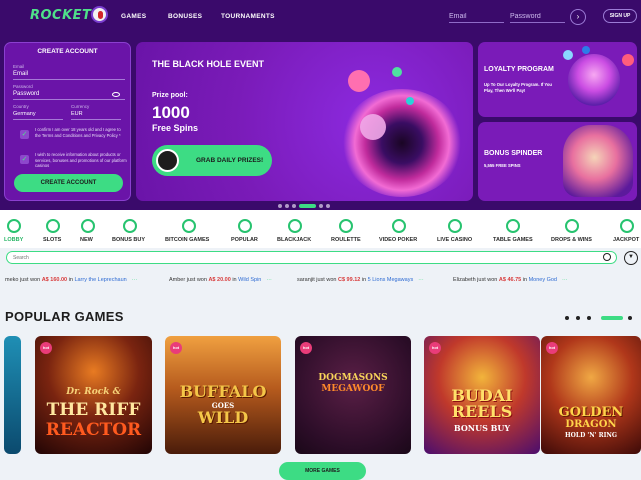 This screenshot has width=641, height=480. What do you see at coordinates (626, 240) in the screenshot?
I see `category-label: JACKPOT` at bounding box center [626, 240].